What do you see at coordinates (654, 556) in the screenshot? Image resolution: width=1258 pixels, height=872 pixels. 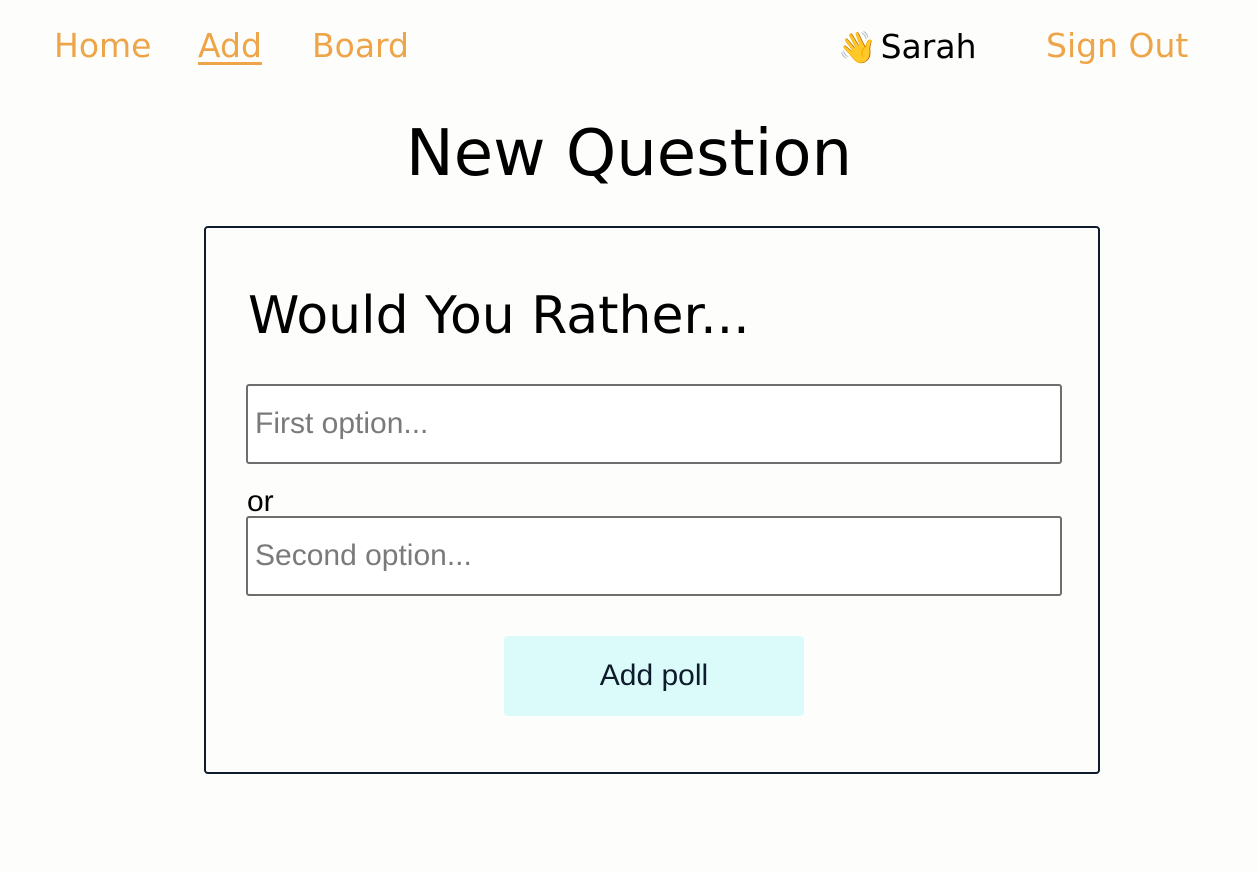 I see `second-option-input` at bounding box center [654, 556].